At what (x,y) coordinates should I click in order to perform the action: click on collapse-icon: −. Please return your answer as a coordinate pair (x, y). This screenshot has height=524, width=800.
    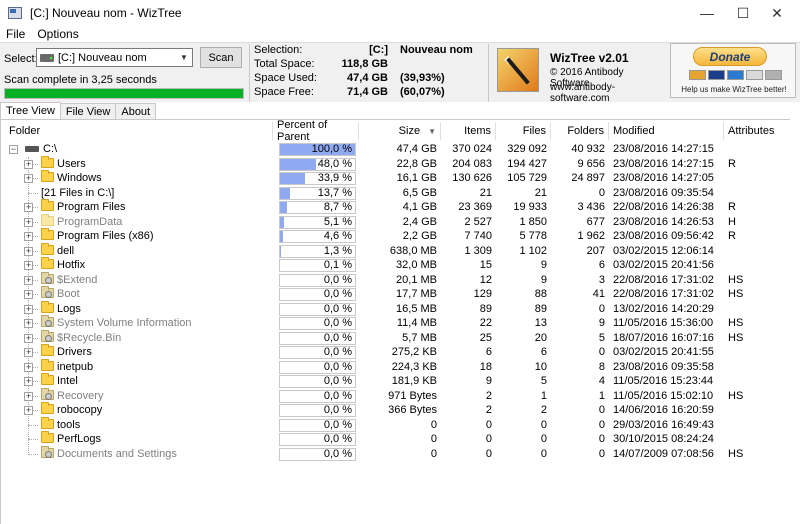
    Looking at the image, I should click on (13, 149).